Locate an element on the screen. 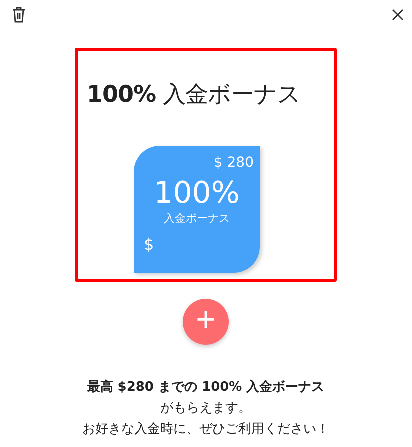 This screenshot has height=447, width=412. description-line: がもらえます。 is located at coordinates (206, 409).